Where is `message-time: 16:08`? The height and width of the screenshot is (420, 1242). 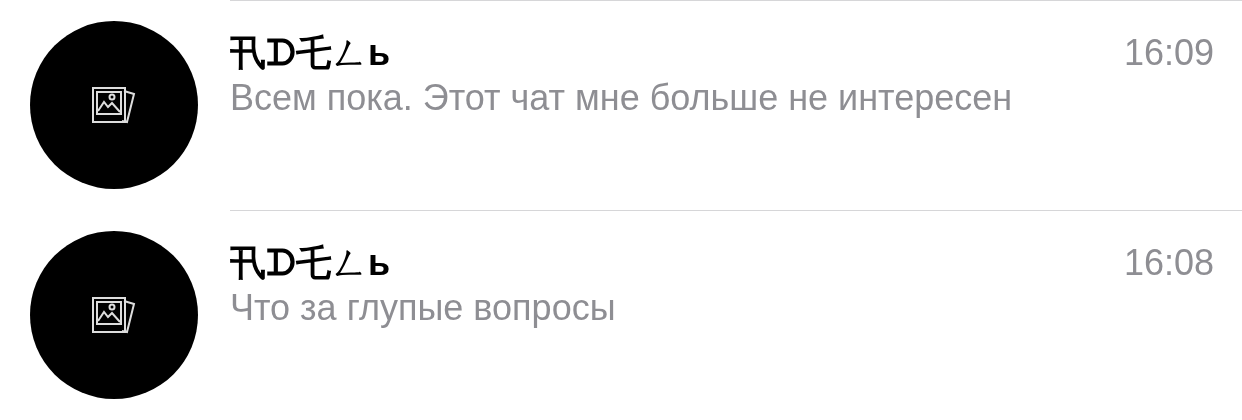 message-time: 16:08 is located at coordinates (1168, 263).